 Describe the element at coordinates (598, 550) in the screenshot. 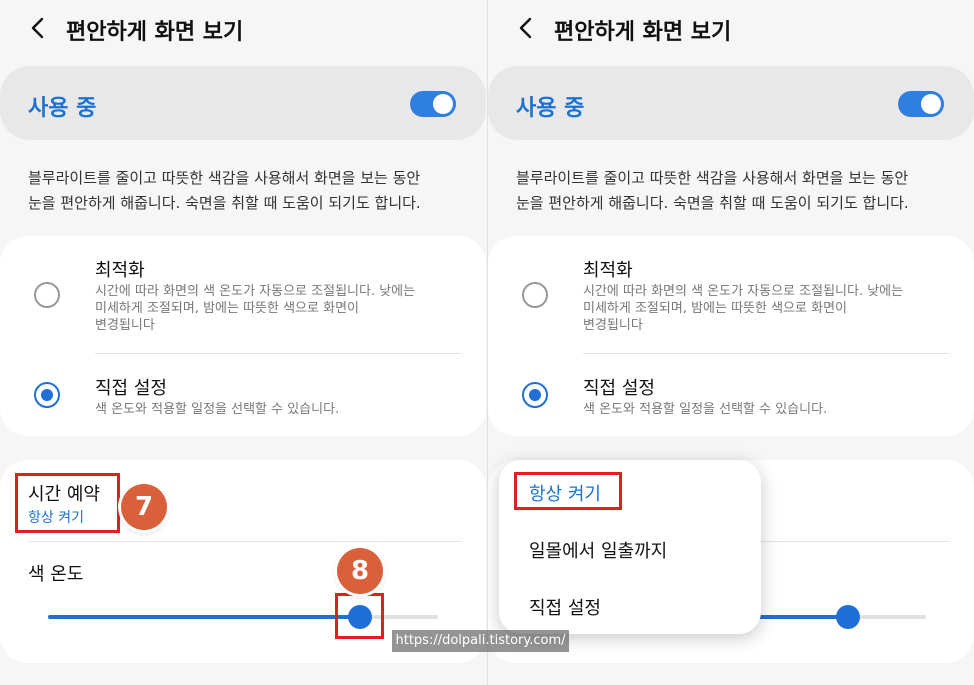

I see `dropdown-item-sunset-to-sunrise: 일몰에서 일출까지` at that location.